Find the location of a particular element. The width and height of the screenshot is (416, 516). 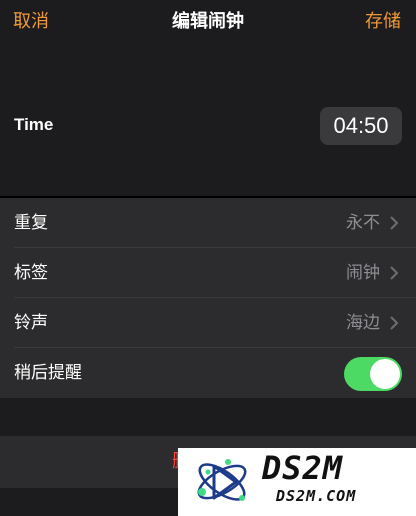

watermark-logo-icon is located at coordinates (222, 480).